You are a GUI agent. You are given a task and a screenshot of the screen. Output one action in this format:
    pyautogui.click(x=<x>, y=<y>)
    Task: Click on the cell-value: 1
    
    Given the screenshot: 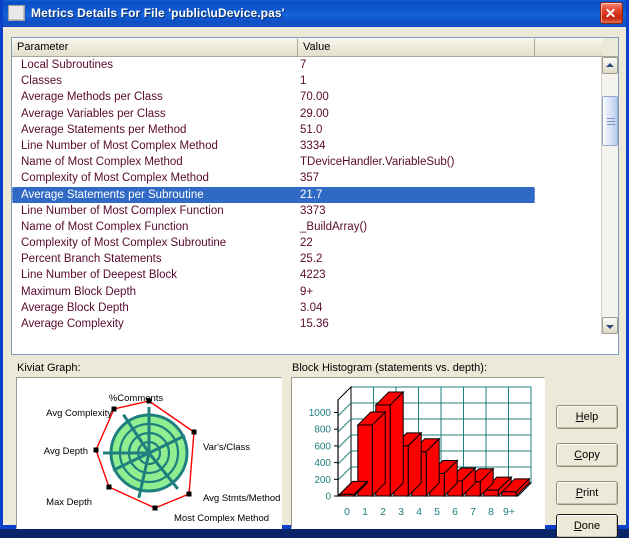 What is the action you would take?
    pyautogui.click(x=303, y=81)
    